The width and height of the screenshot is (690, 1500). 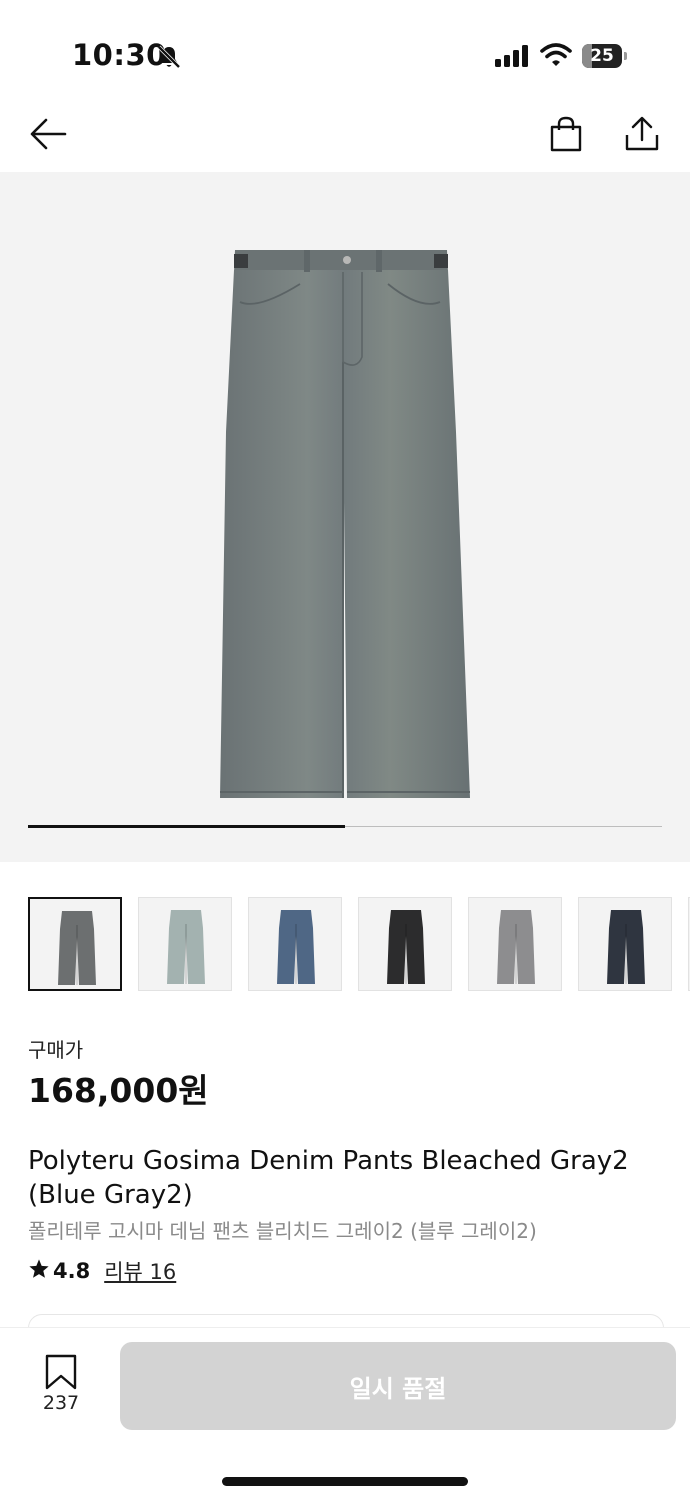 What do you see at coordinates (61, 1374) in the screenshot?
I see `bookmark-icon` at bounding box center [61, 1374].